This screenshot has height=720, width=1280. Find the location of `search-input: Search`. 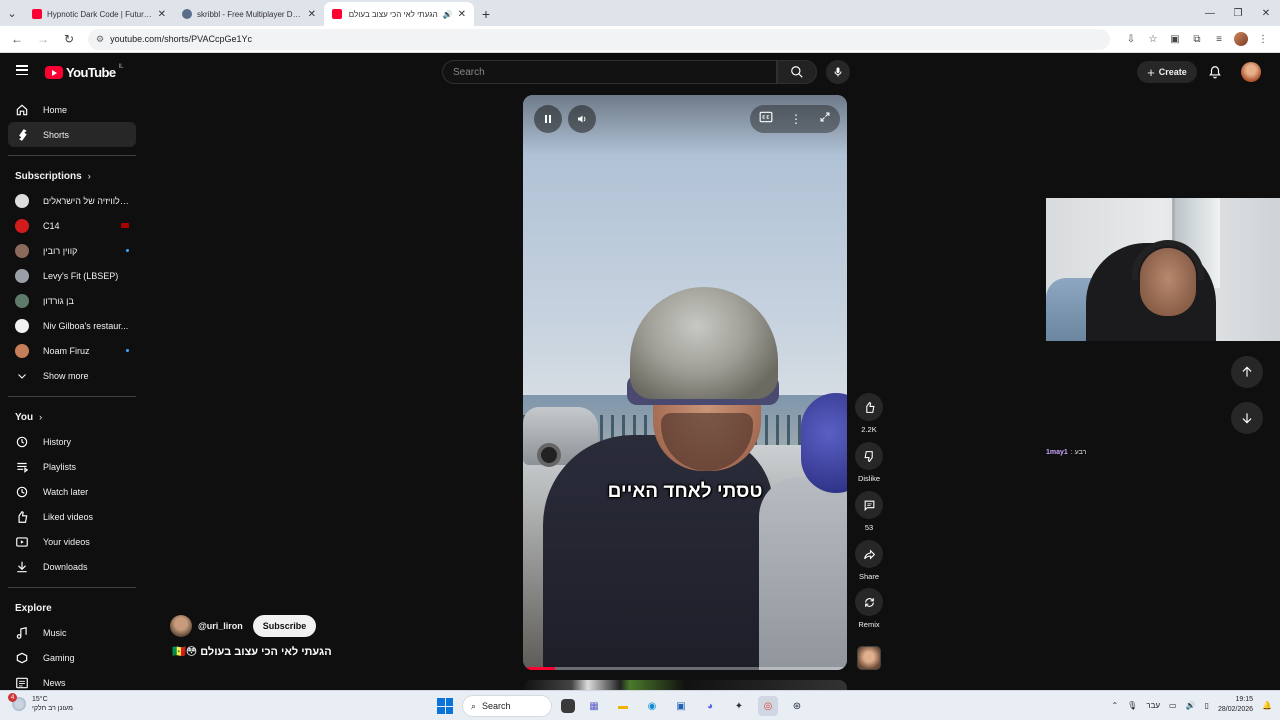

search-input: Search is located at coordinates (609, 72).